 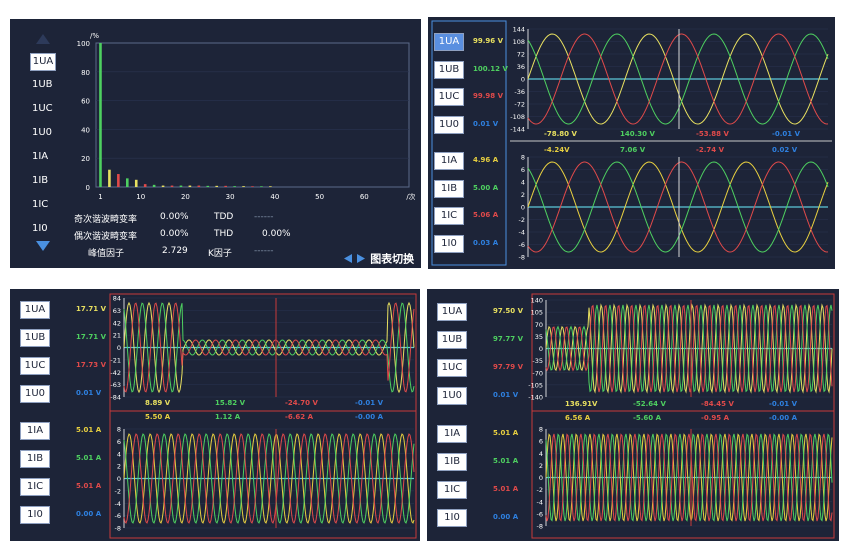 What do you see at coordinates (100, 197) in the screenshot?
I see `x-tick-label: 1` at bounding box center [100, 197].